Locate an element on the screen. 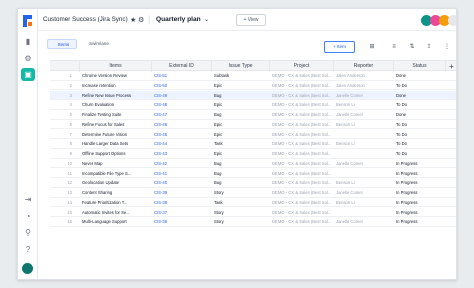 This screenshot has width=474, height=288. external-id-link: CIS-51 is located at coordinates (182, 76).